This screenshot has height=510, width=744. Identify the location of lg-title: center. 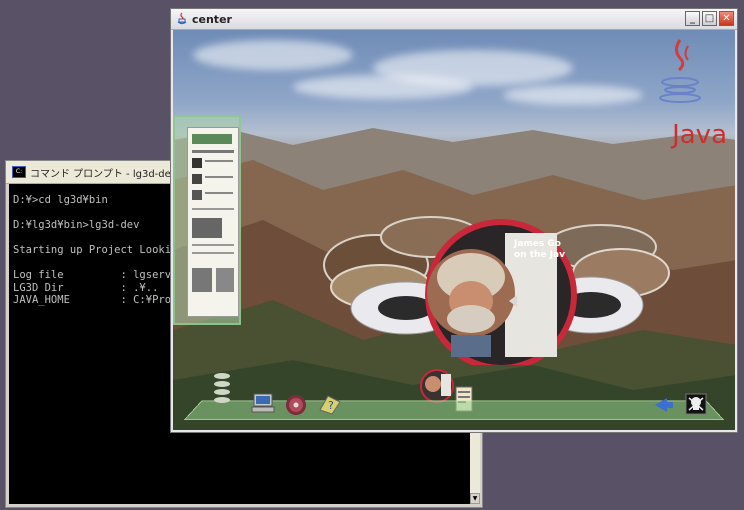
(212, 19).